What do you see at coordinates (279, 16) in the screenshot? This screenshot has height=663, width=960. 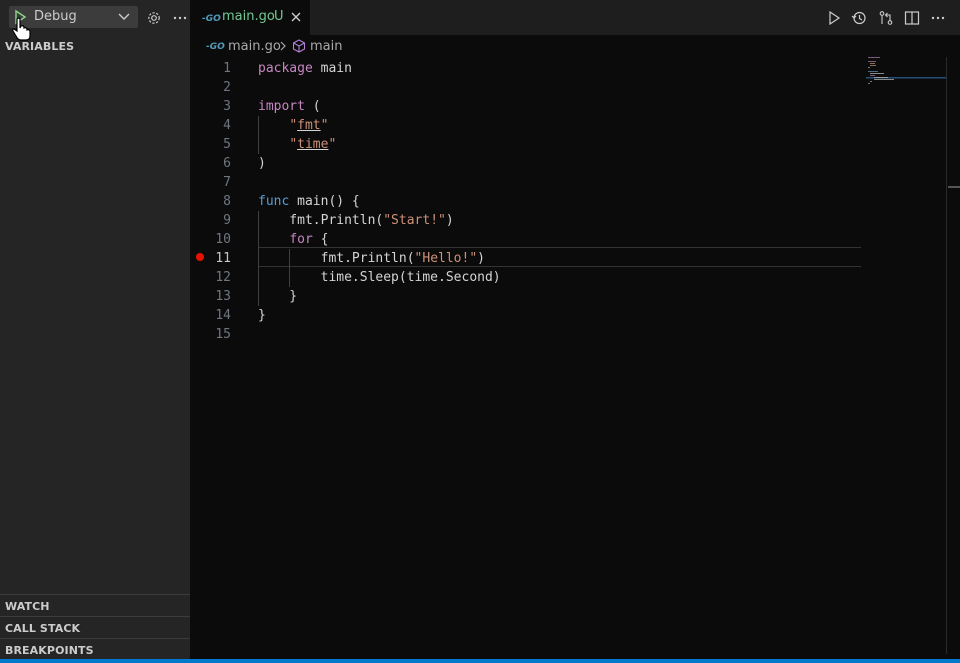 I see `tab-untracked-badge: U` at bounding box center [279, 16].